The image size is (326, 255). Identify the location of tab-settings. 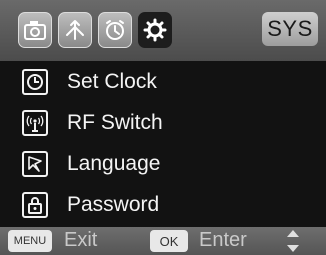
(155, 30).